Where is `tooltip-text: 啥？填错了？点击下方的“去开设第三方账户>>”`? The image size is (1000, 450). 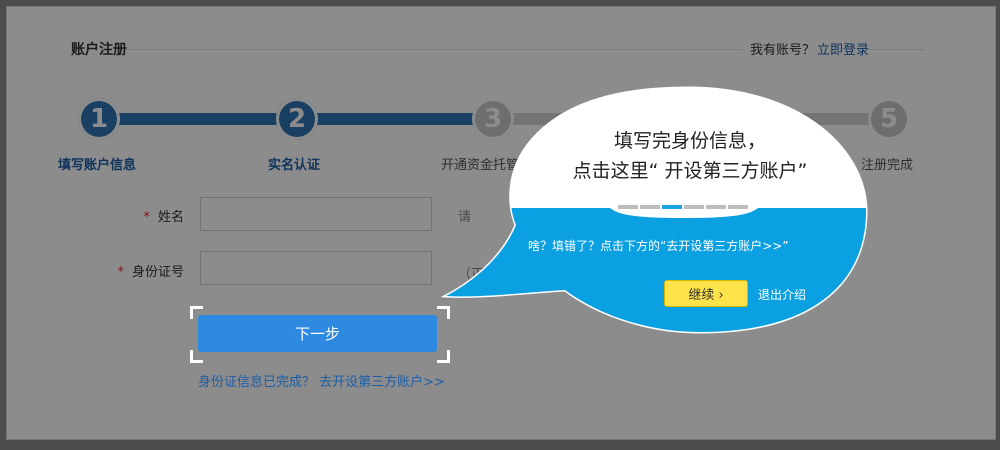 tooltip-text: 啥？填错了？点击下方的“去开设第三方账户>>” is located at coordinates (658, 246).